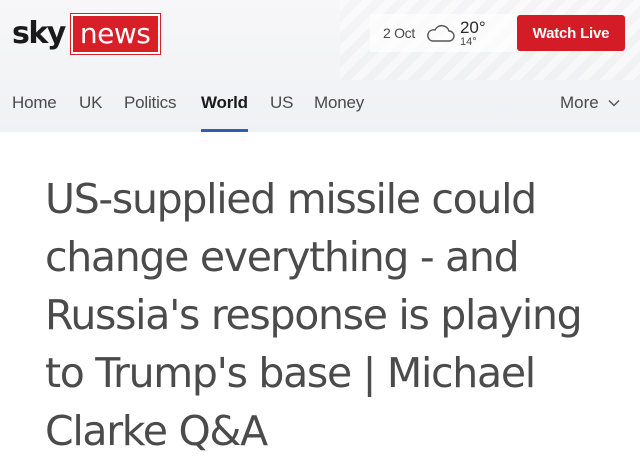 This screenshot has width=640, height=460. What do you see at coordinates (39, 33) in the screenshot?
I see `logo-sky-text: sky` at bounding box center [39, 33].